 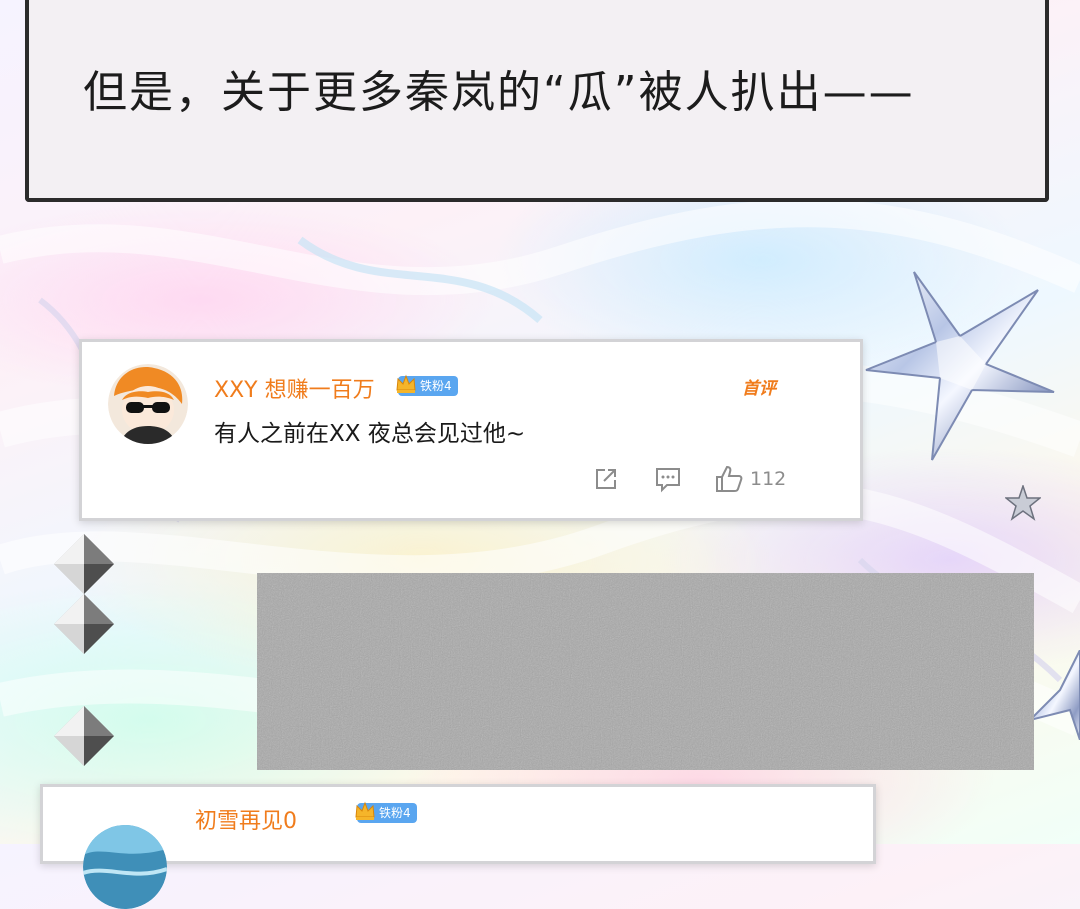 I want to click on like-button: 112, so click(x=750, y=479).